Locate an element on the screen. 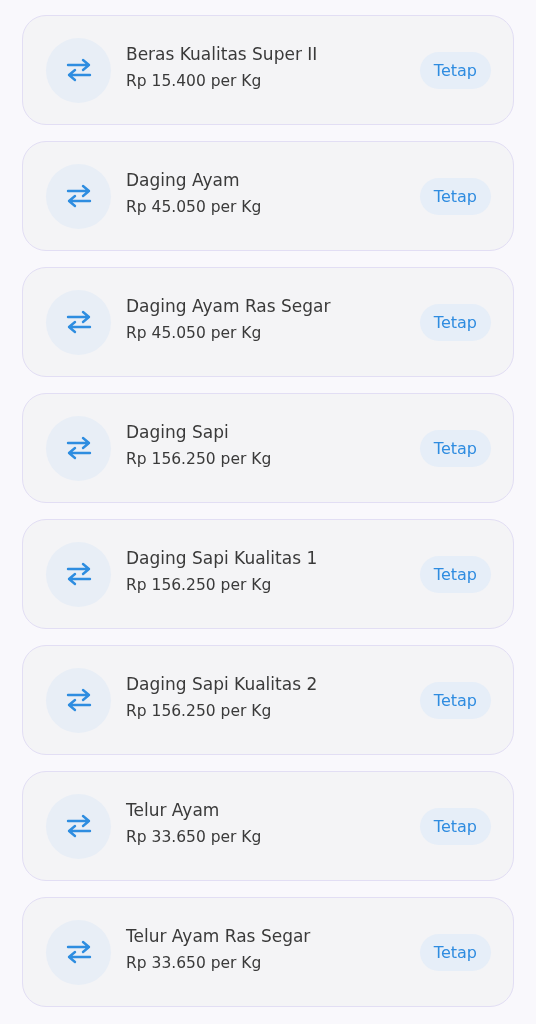  item-name: Daging Sapi Kualitas 2 is located at coordinates (222, 684).